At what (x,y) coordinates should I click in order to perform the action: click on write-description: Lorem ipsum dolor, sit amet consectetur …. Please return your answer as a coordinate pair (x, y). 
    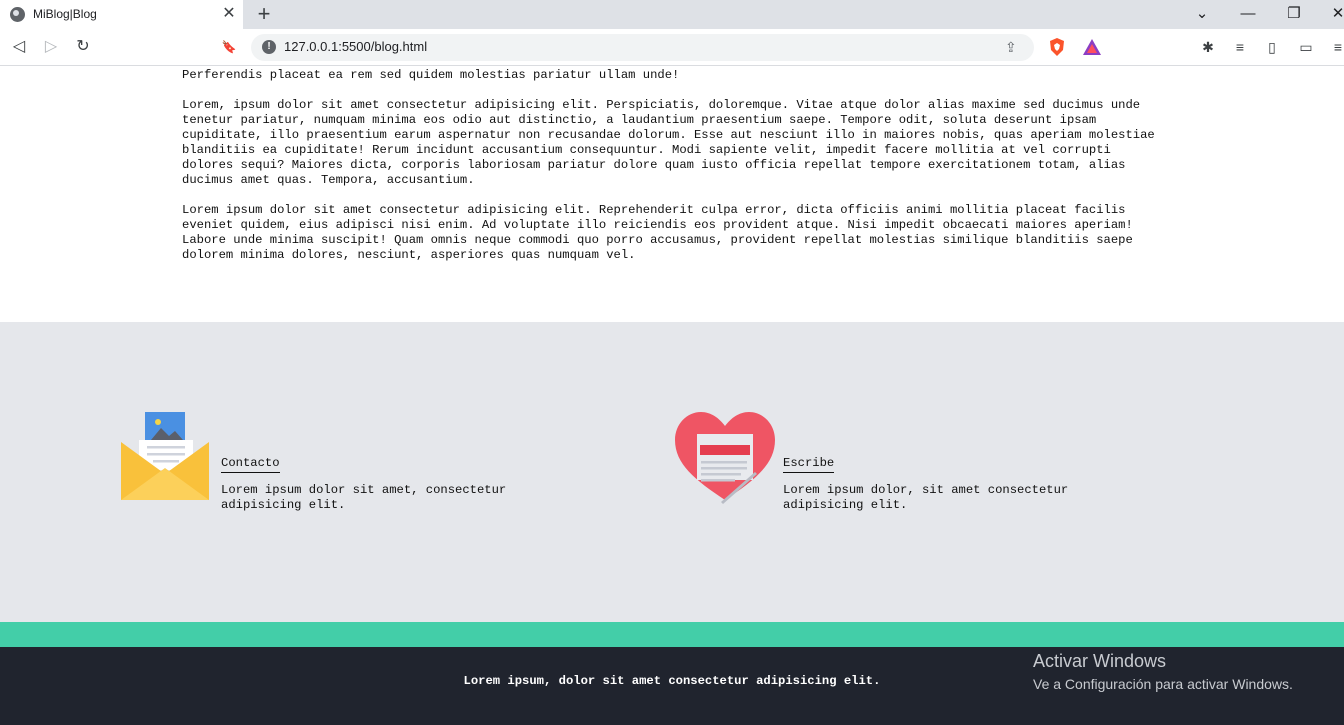
    Looking at the image, I should click on (926, 497).